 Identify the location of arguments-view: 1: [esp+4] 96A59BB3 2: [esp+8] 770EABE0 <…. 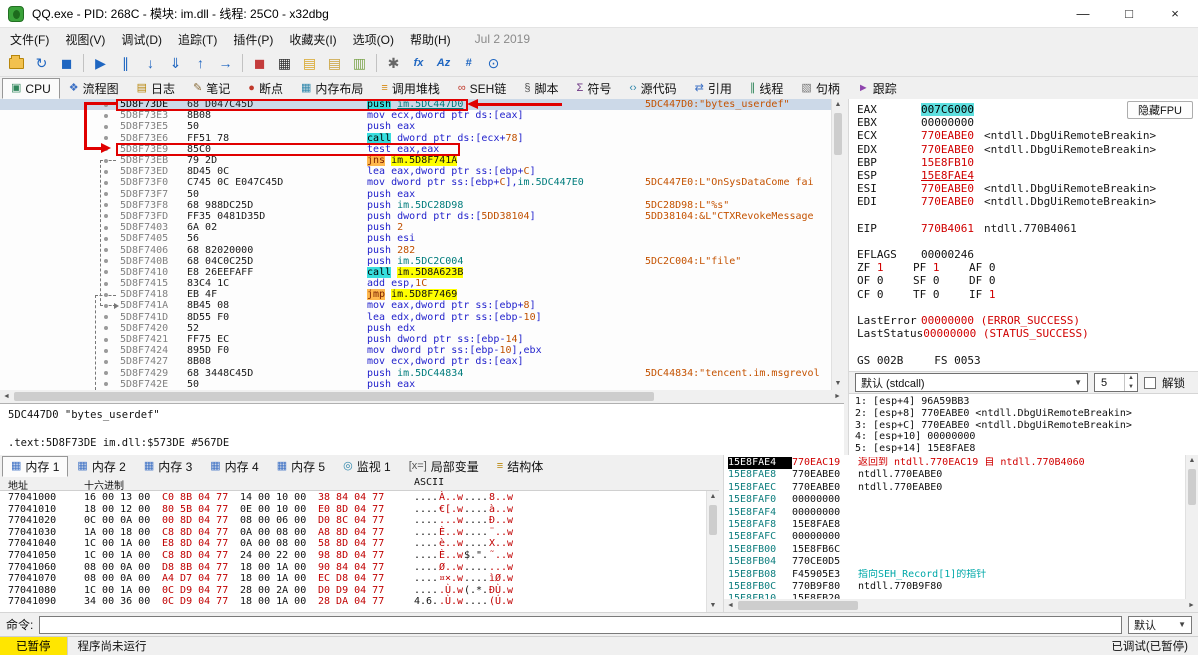
(1023, 424).